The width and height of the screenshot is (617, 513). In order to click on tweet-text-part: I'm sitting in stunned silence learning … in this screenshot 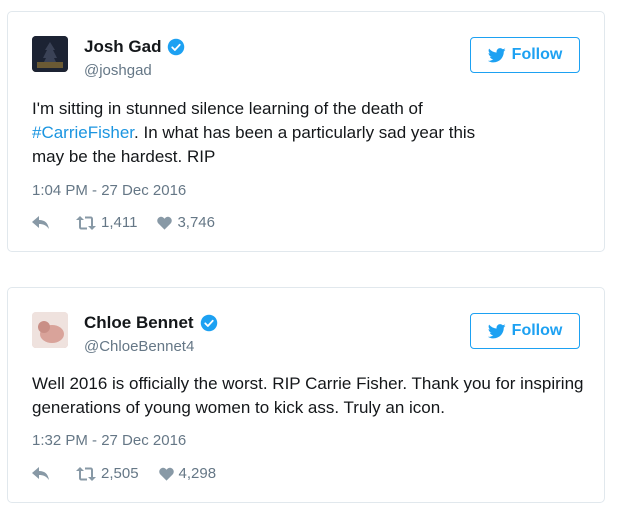, I will do `click(227, 108)`.